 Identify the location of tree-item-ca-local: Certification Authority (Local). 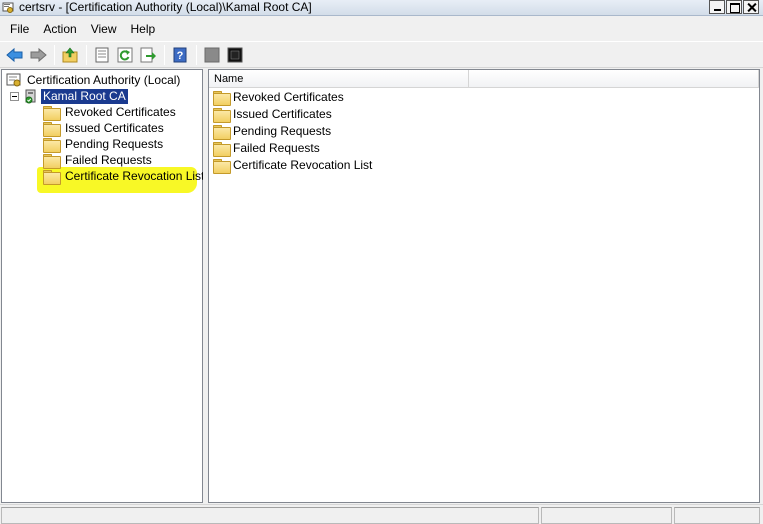
(94, 80).